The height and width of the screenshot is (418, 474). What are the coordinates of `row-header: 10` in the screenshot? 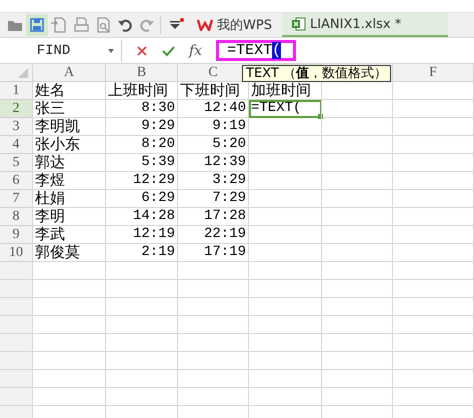 It's located at (16, 253).